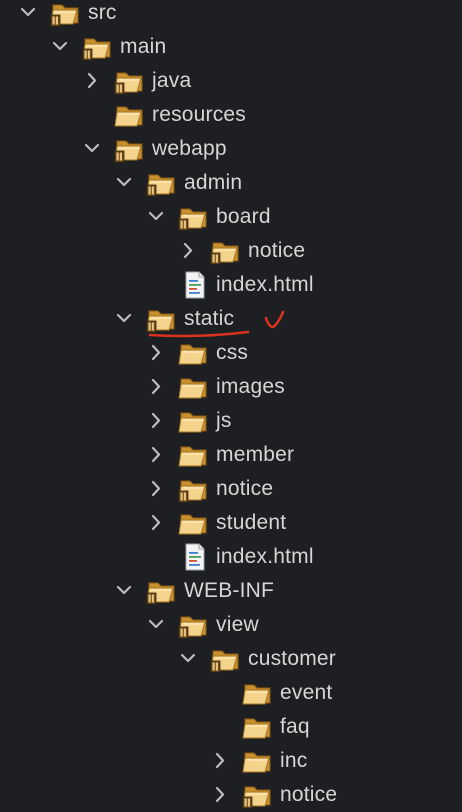 Image resolution: width=462 pixels, height=812 pixels. Describe the element at coordinates (231, 81) in the screenshot. I see `tree-item-java: java` at that location.